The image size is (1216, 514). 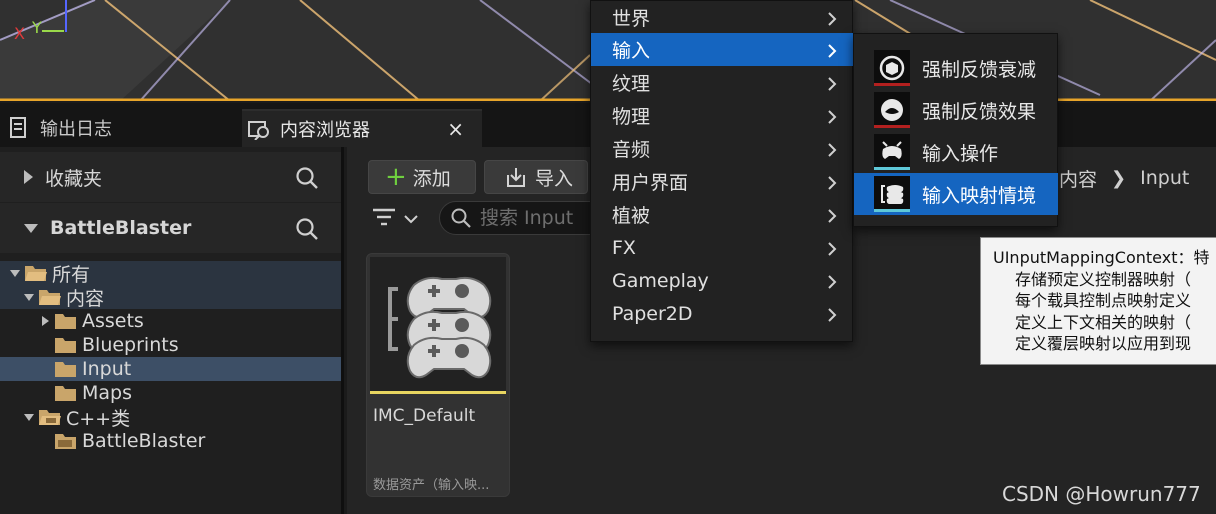 What do you see at coordinates (170, 369) in the screenshot?
I see `tree-item-input: Input` at bounding box center [170, 369].